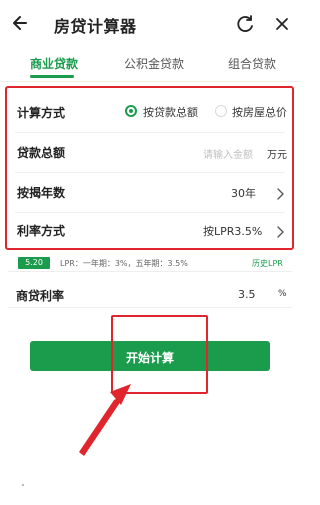  Describe the element at coordinates (154, 63) in the screenshot. I see `tab-provident-fund-loan: 公积金贷款` at that location.